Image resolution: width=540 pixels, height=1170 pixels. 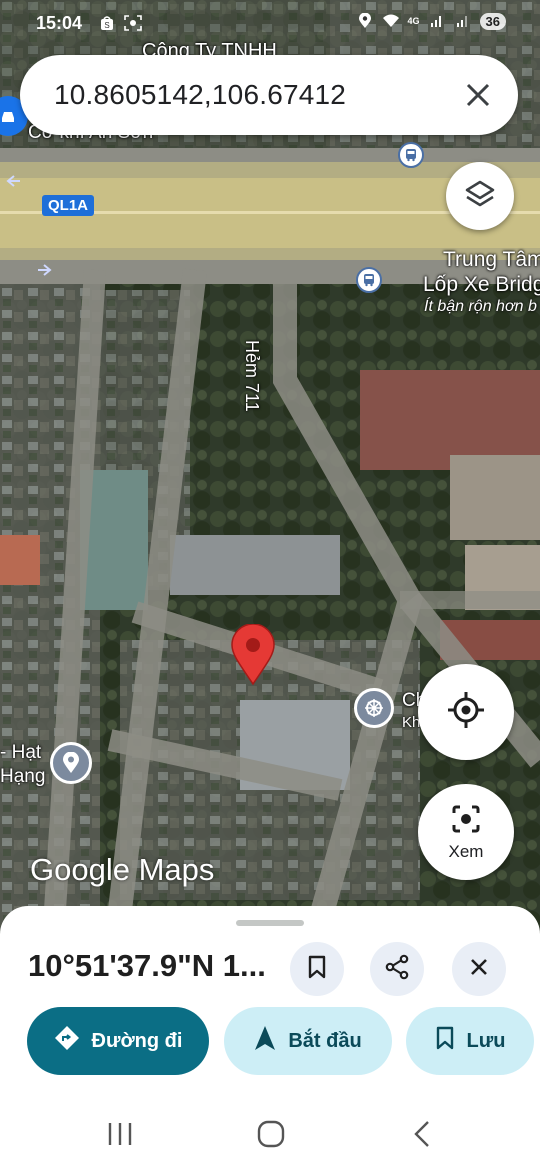 I want to click on my-location-button, so click(x=466, y=712).